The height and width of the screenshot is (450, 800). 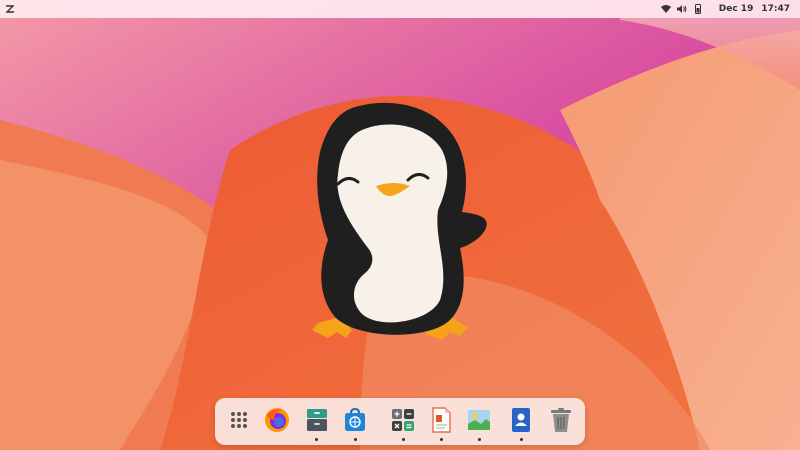 What do you see at coordinates (775, 9) in the screenshot?
I see `time-label: 17:47` at bounding box center [775, 9].